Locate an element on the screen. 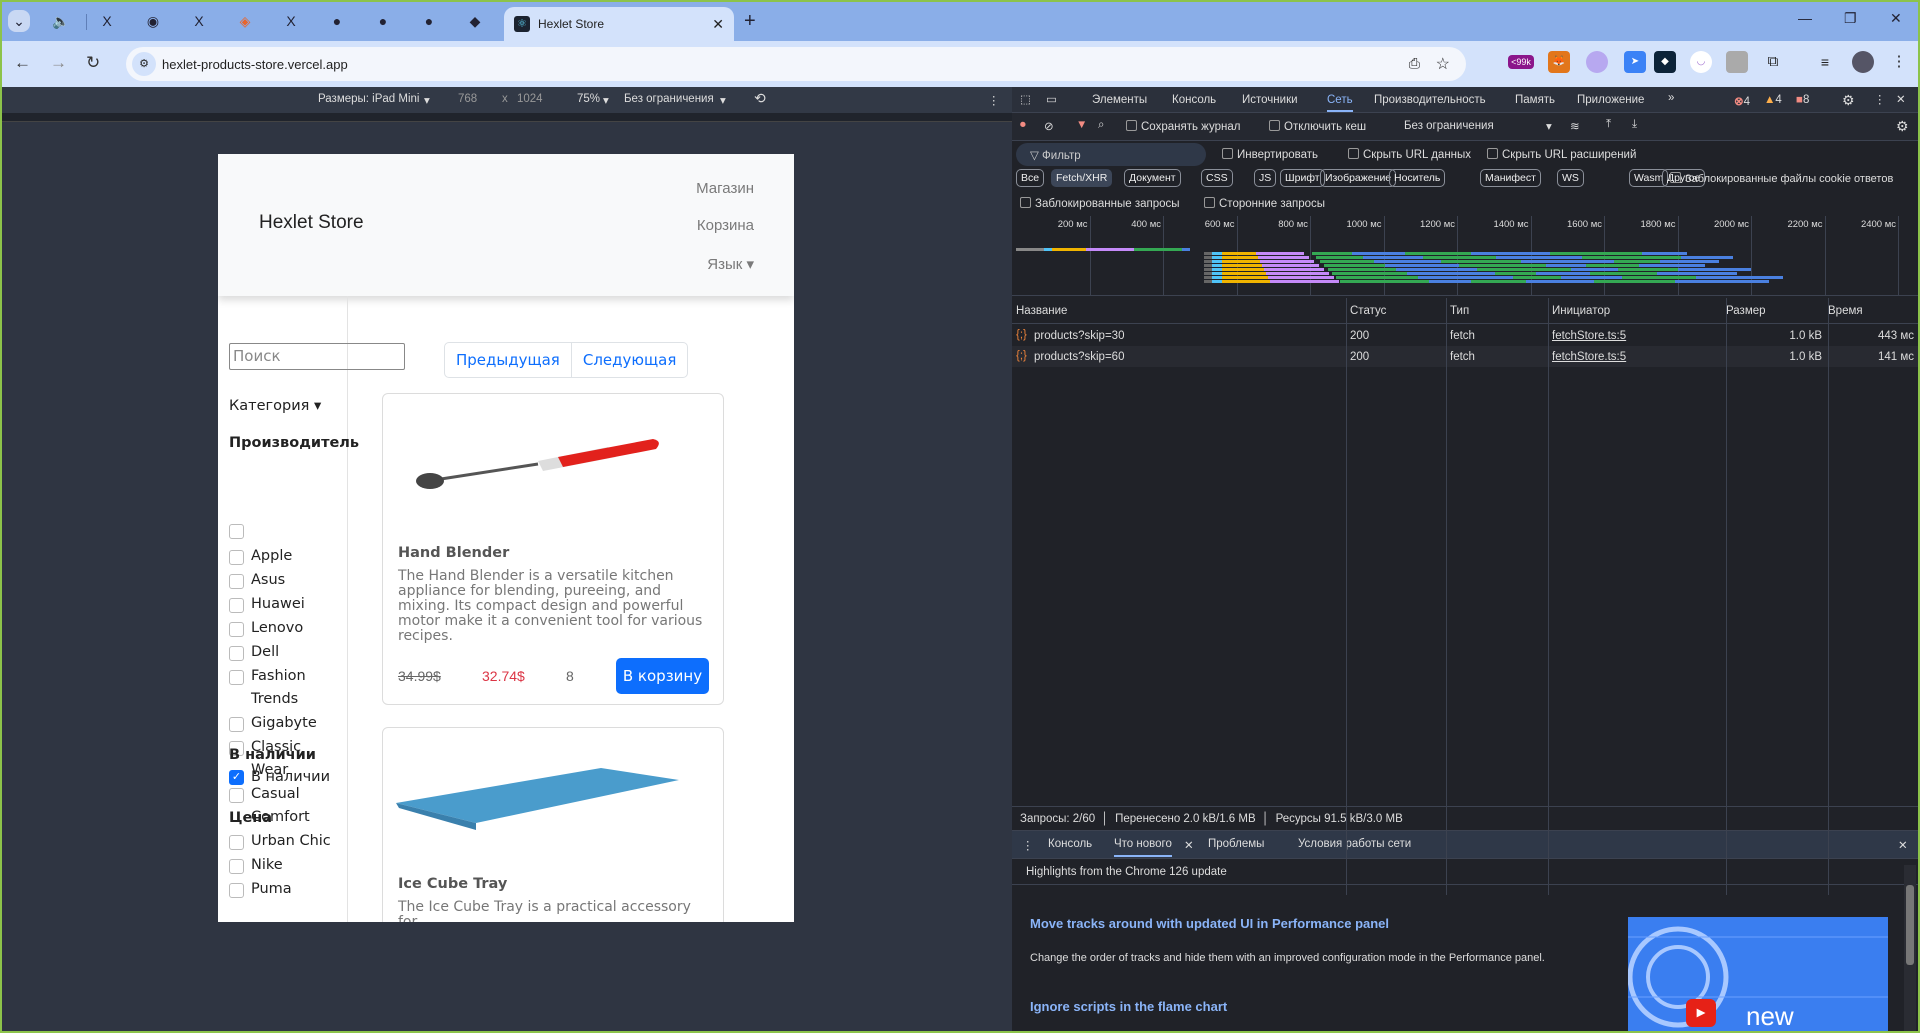  column-header: Время is located at coordinates (1845, 311).